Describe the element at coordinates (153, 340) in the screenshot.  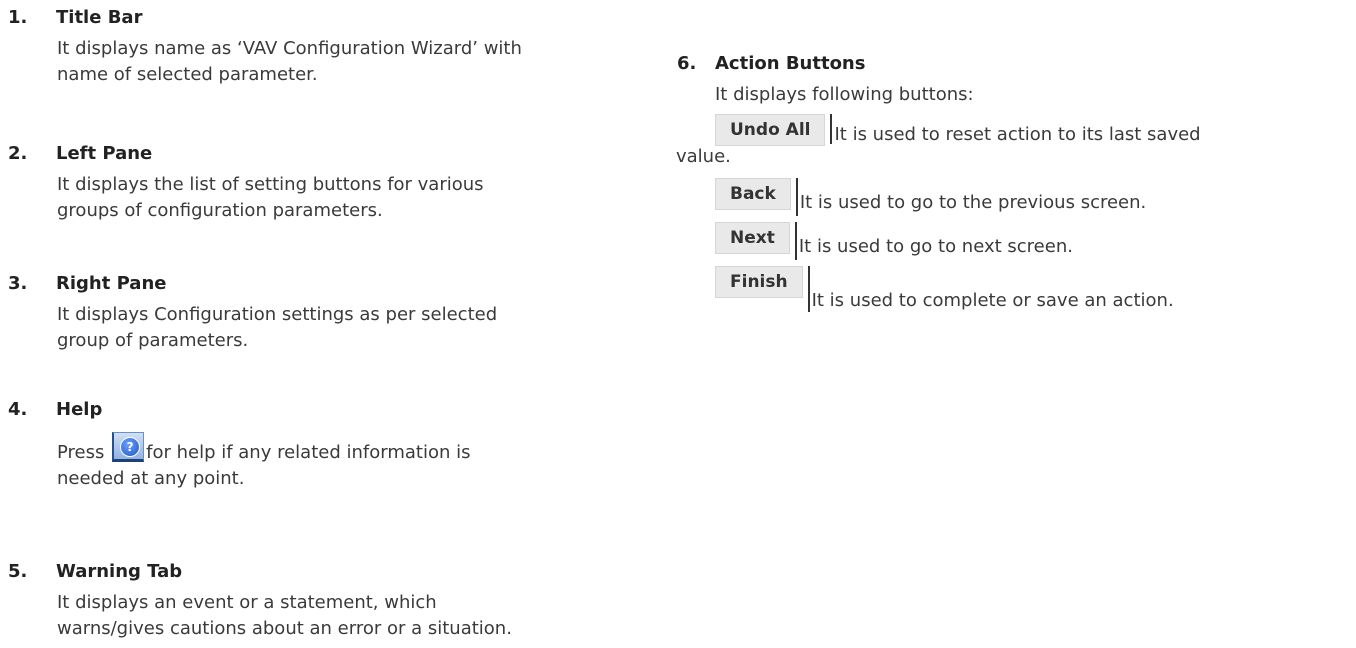
I see `description-line: group of parameters.` at that location.